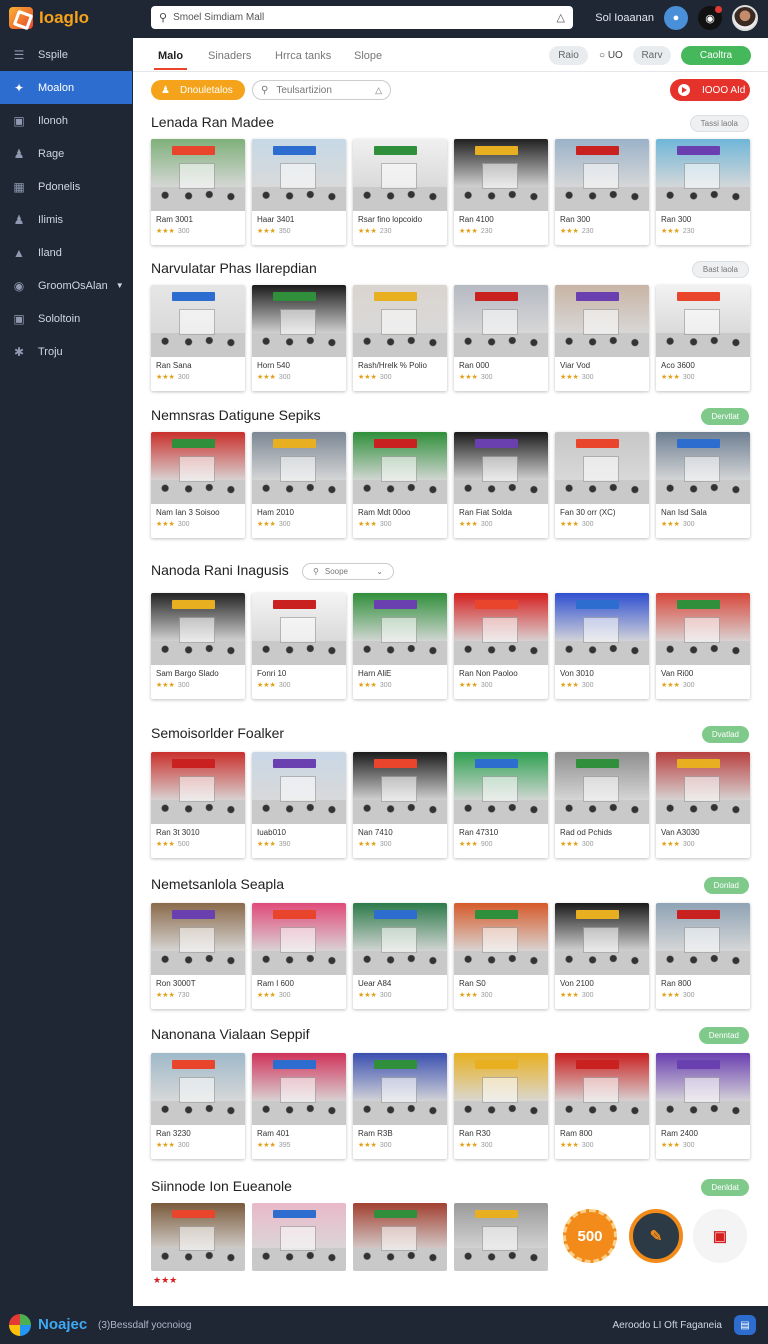 The height and width of the screenshot is (1344, 768). Describe the element at coordinates (299, 1106) in the screenshot. I see `store-card: Ram 401 ★★★ 395` at that location.